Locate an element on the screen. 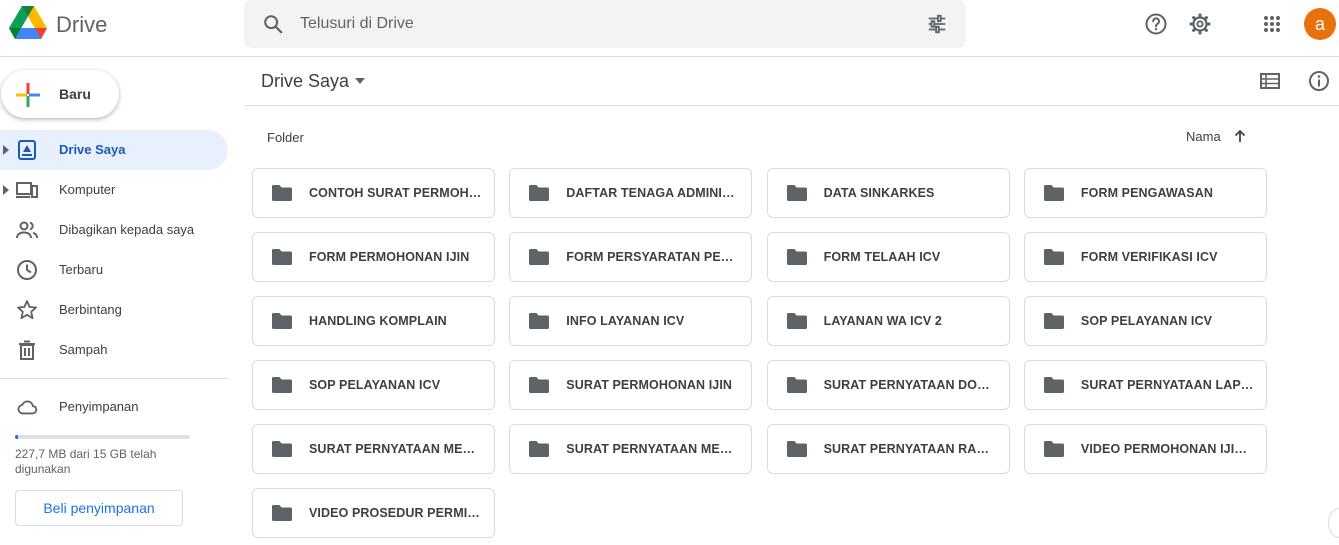 The image size is (1339, 545). folder-item: DATA SINKARKES is located at coordinates (888, 193).